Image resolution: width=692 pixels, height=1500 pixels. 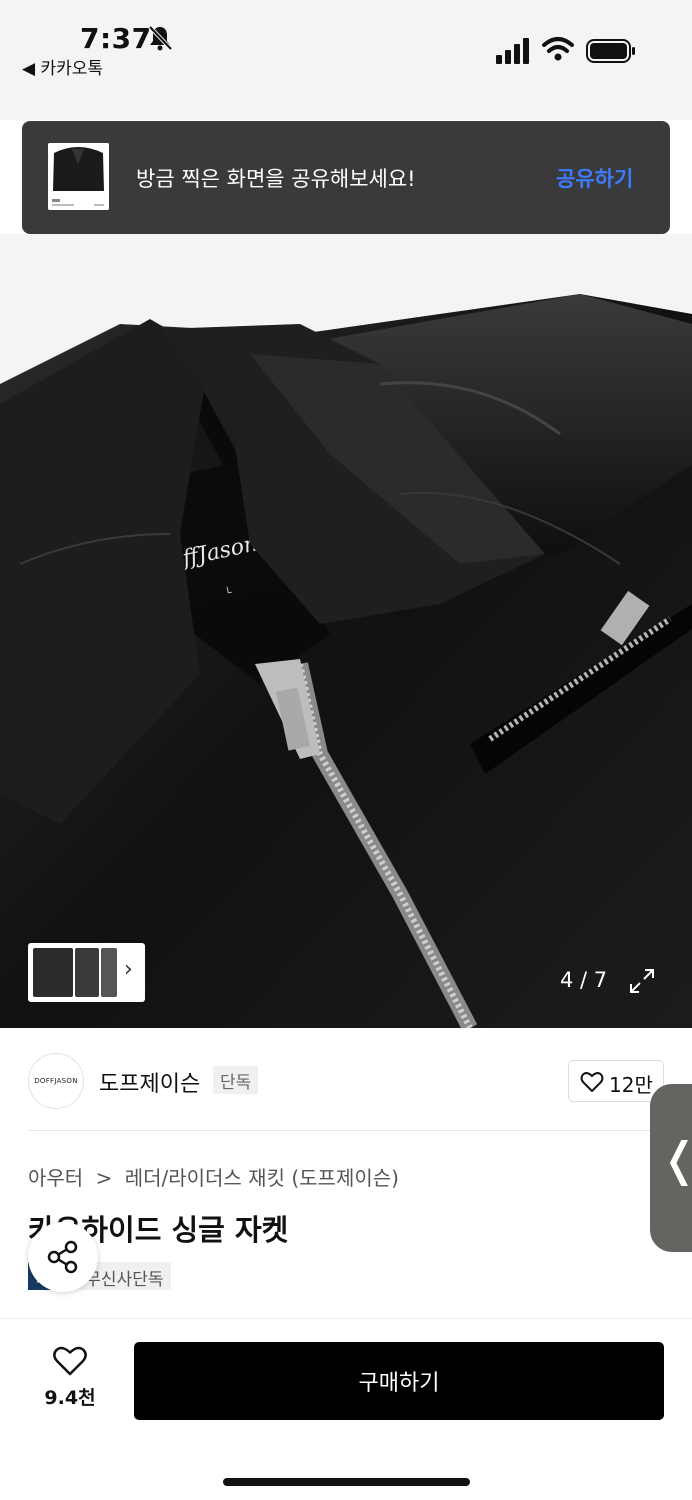 I want to click on wishlist-button: 9.4천, so click(x=70, y=1380).